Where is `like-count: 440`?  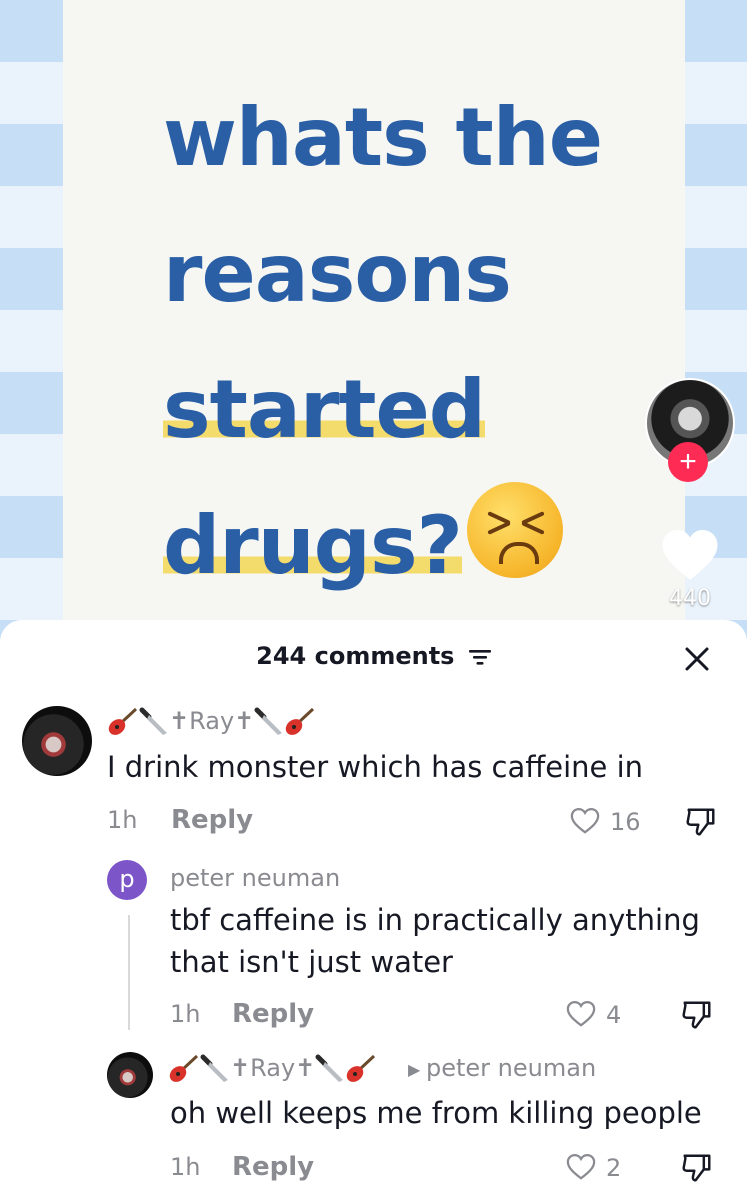
like-count: 440 is located at coordinates (690, 598).